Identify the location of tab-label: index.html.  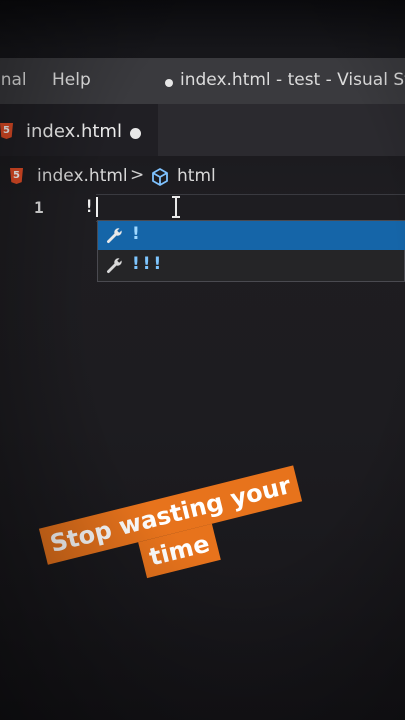
(74, 131).